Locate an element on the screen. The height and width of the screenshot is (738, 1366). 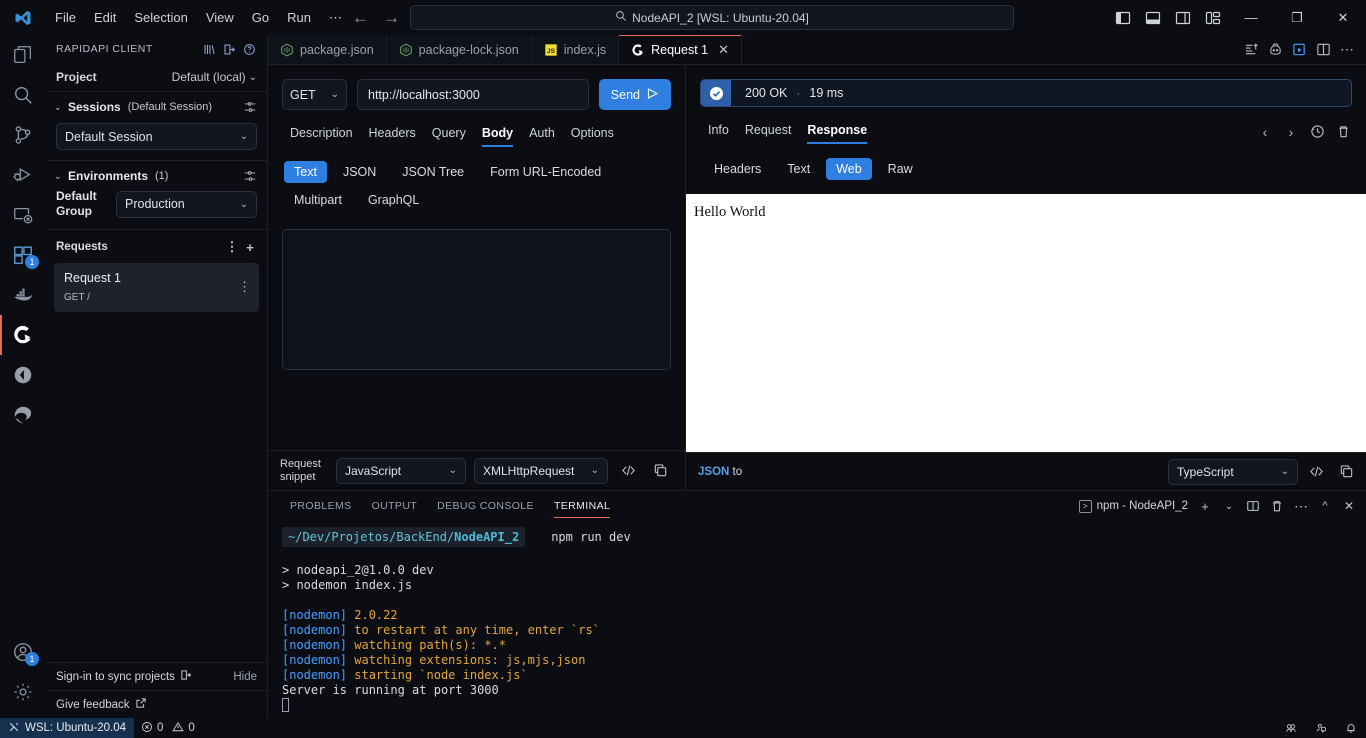
http-method-dropdown: GET ⌄ is located at coordinates (314, 94).